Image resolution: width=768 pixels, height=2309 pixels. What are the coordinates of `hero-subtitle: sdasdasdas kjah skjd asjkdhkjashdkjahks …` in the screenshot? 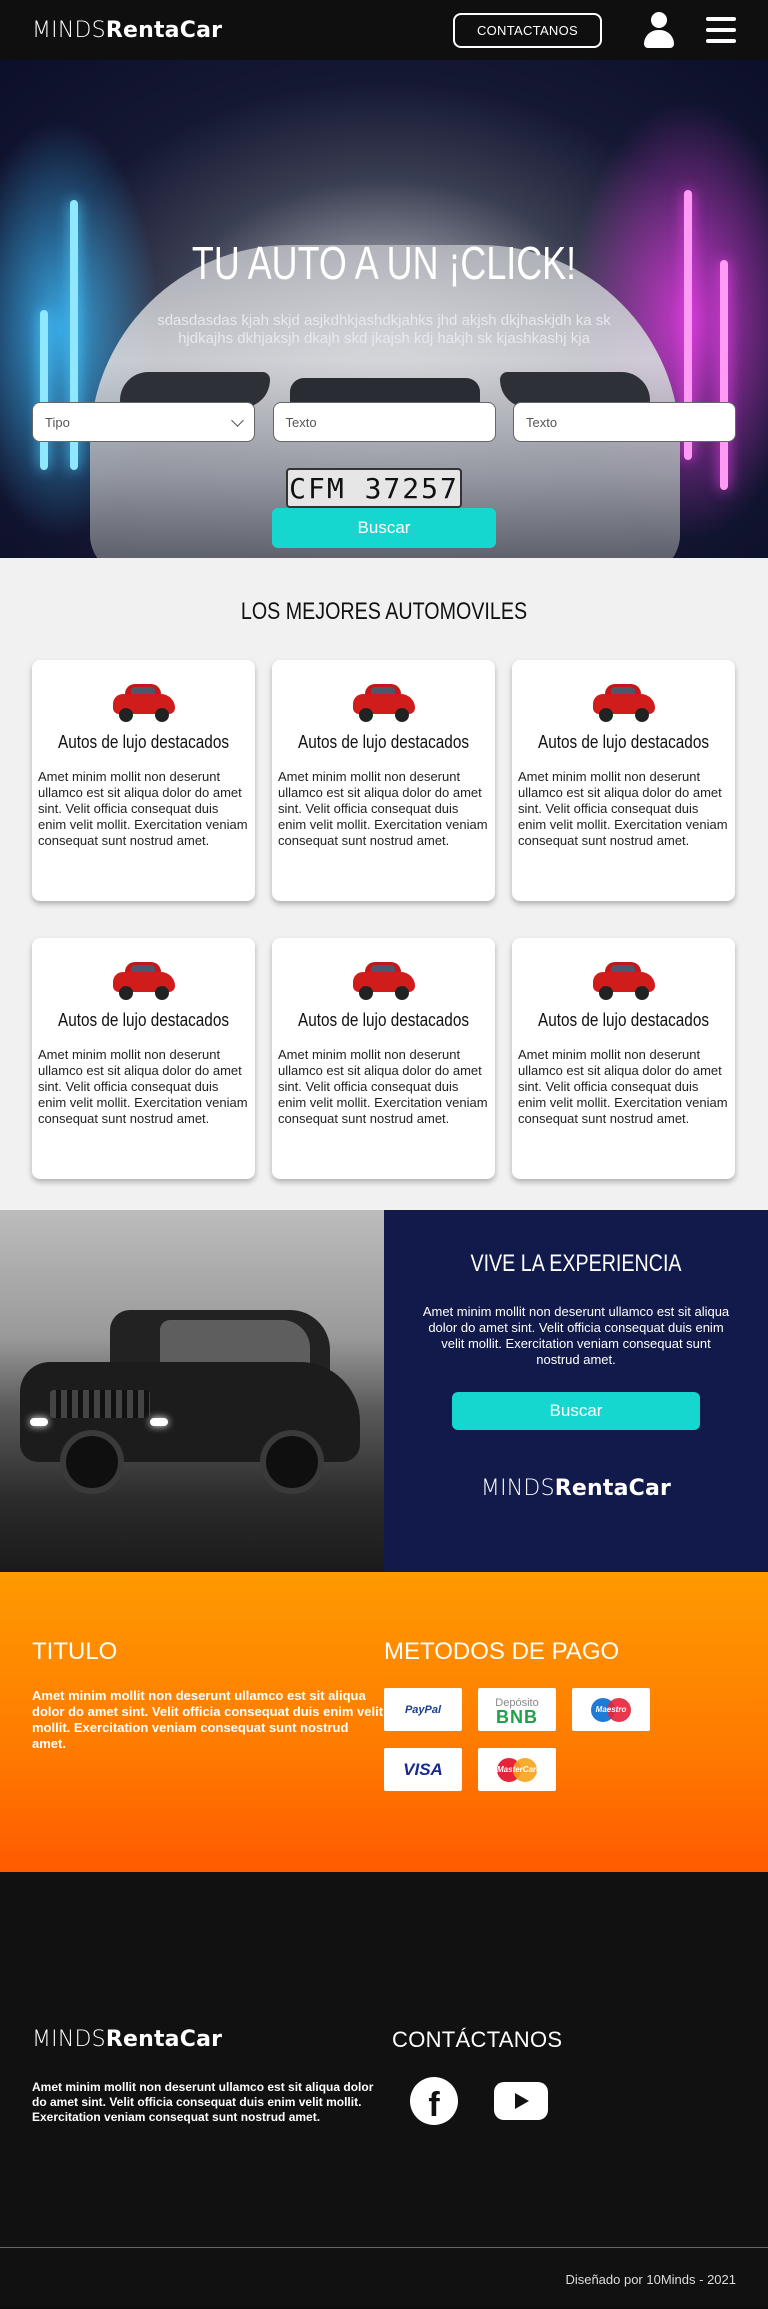 It's located at (384, 329).